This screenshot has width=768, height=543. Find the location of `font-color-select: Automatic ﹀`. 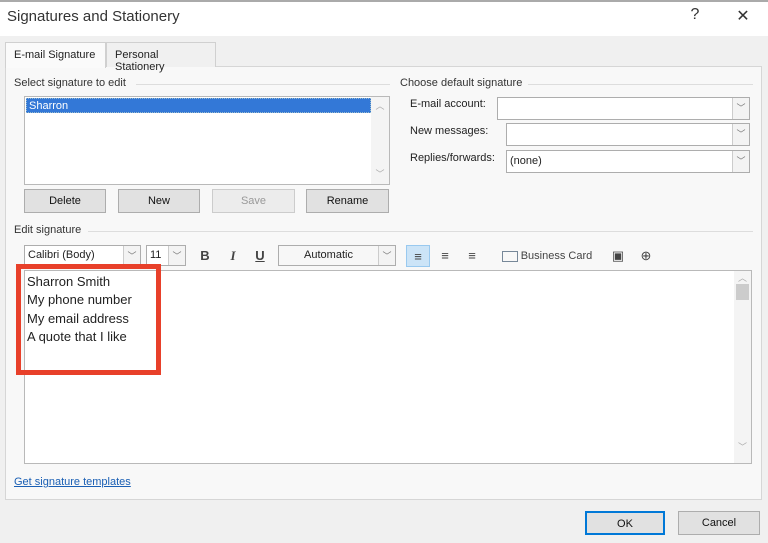

font-color-select: Automatic ﹀ is located at coordinates (337, 255).